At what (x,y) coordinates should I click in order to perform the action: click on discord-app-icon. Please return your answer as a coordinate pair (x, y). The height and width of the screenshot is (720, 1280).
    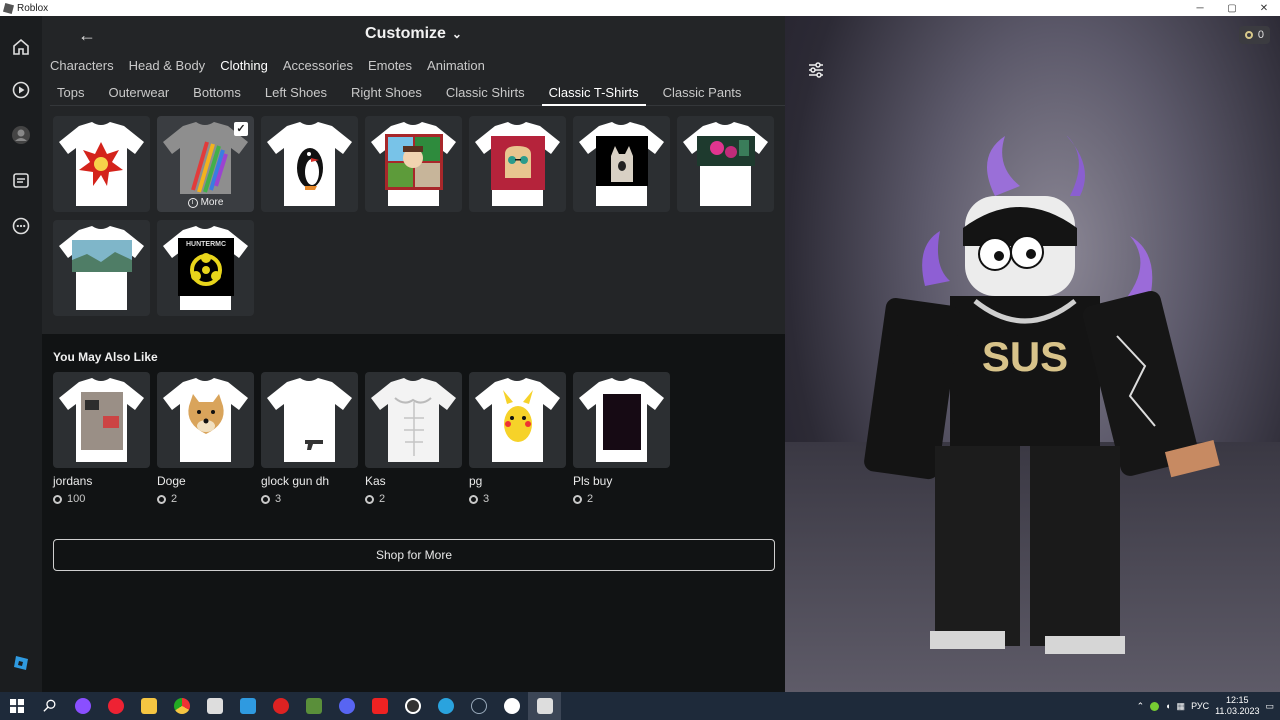
    Looking at the image, I should click on (346, 706).